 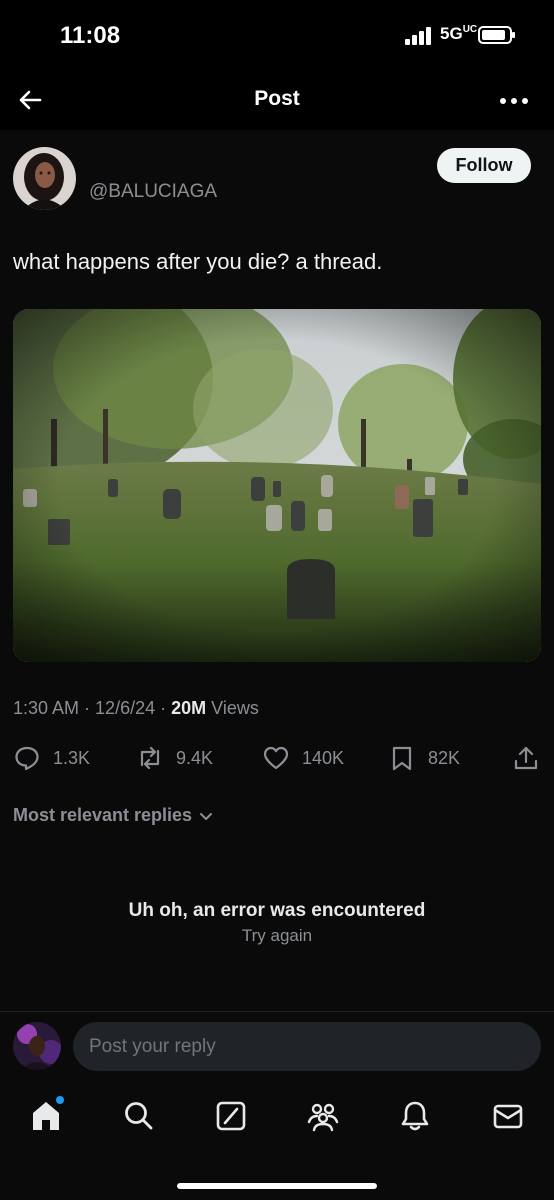 I want to click on battery-icon, so click(x=496, y=35).